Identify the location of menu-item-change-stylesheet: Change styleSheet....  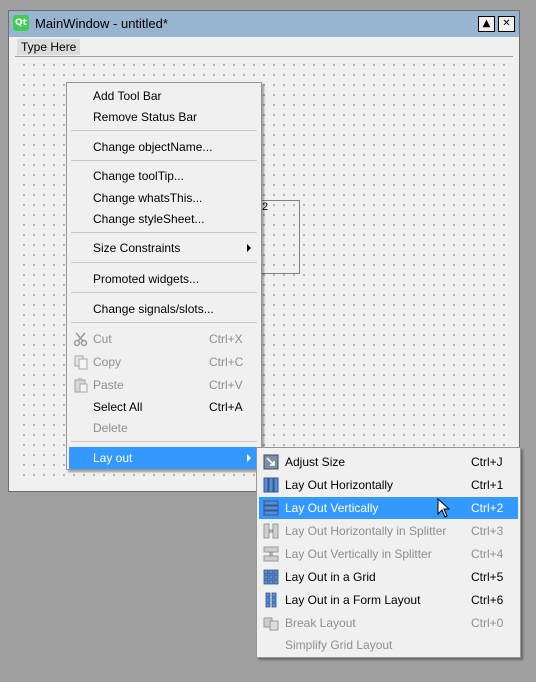
(164, 219).